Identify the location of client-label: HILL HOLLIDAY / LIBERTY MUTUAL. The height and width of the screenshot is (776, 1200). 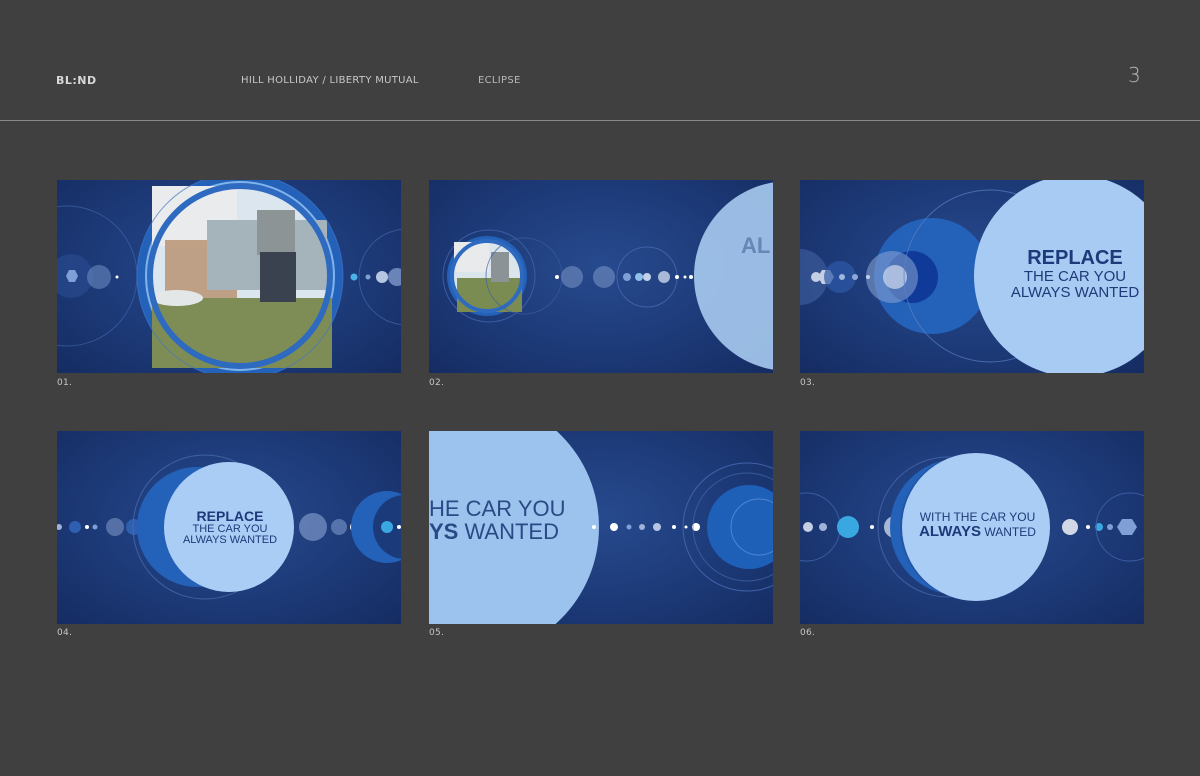
(330, 80).